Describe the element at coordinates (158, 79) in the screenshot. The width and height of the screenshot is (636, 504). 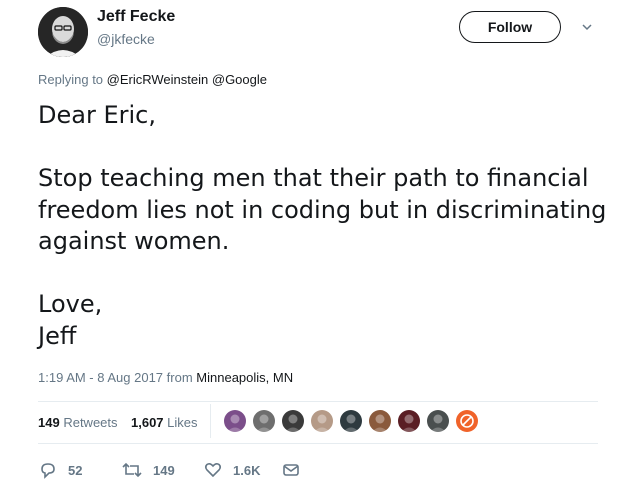
I see `mention-link: @EricRWeinstein` at that location.